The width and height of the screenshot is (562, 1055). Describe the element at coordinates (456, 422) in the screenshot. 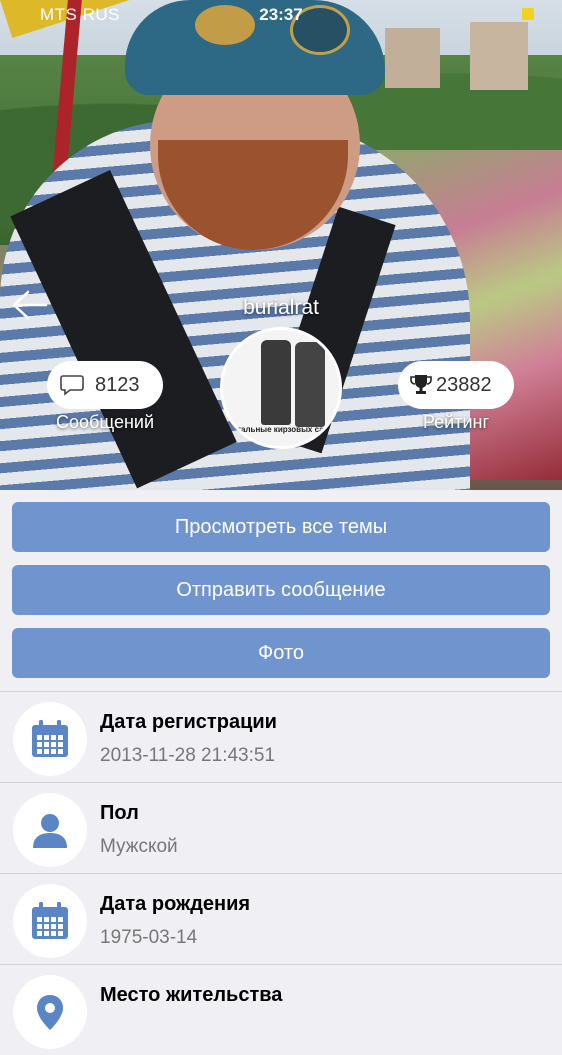

I see `rating-label: Рейтинг` at that location.